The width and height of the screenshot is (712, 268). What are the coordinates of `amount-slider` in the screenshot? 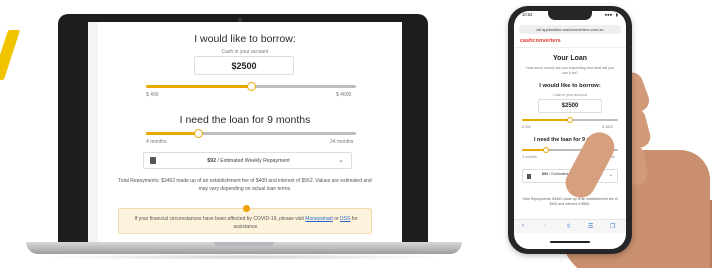 It's located at (251, 86).